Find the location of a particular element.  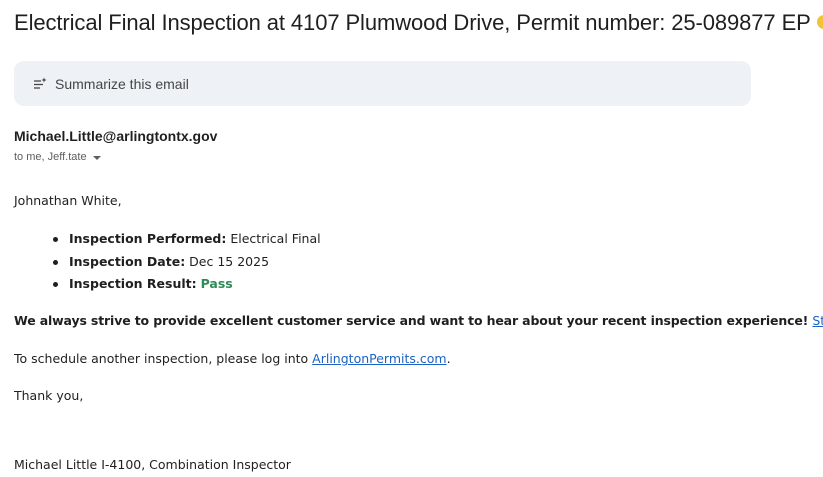

detail-key: Inspection Performed: is located at coordinates (148, 238).